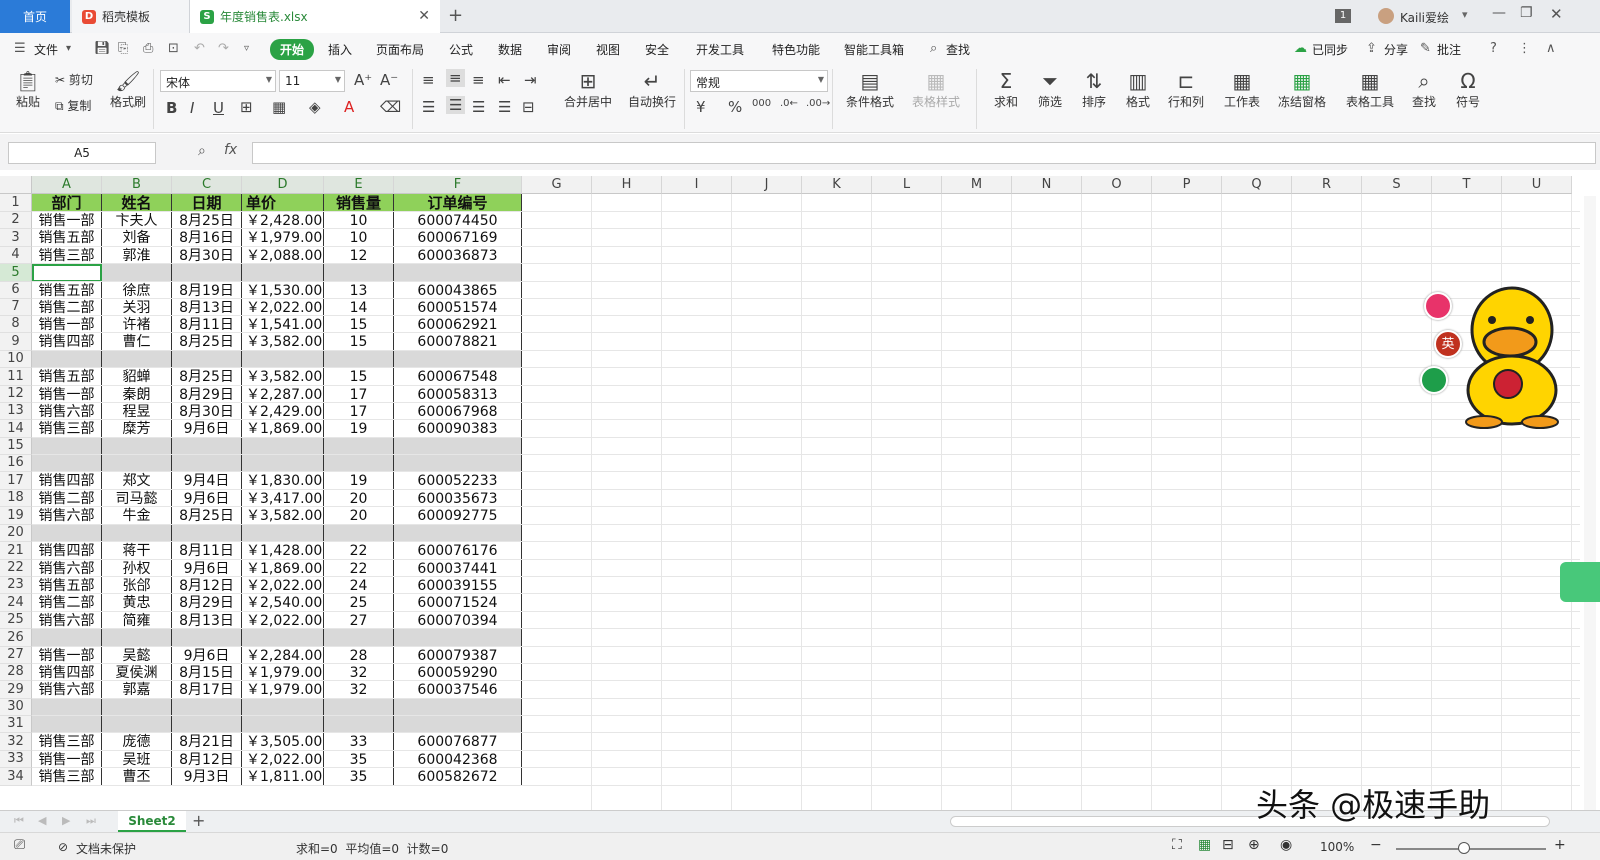 The height and width of the screenshot is (860, 1600). What do you see at coordinates (19, 845) in the screenshot?
I see `macro-record-icon: ⎚` at bounding box center [19, 845].